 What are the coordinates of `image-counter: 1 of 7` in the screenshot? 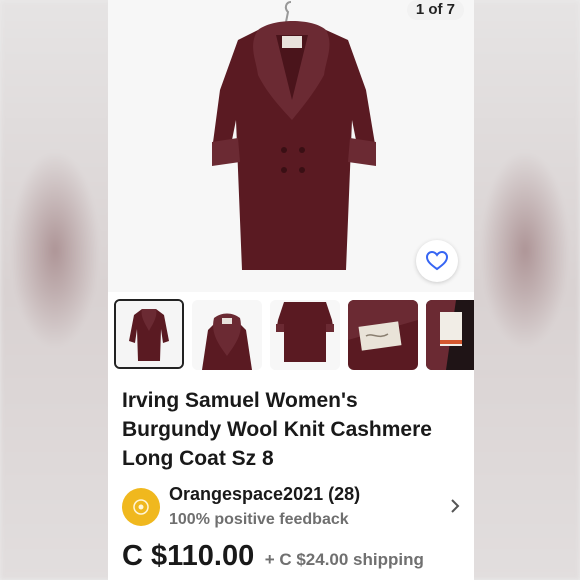 It's located at (435, 10).